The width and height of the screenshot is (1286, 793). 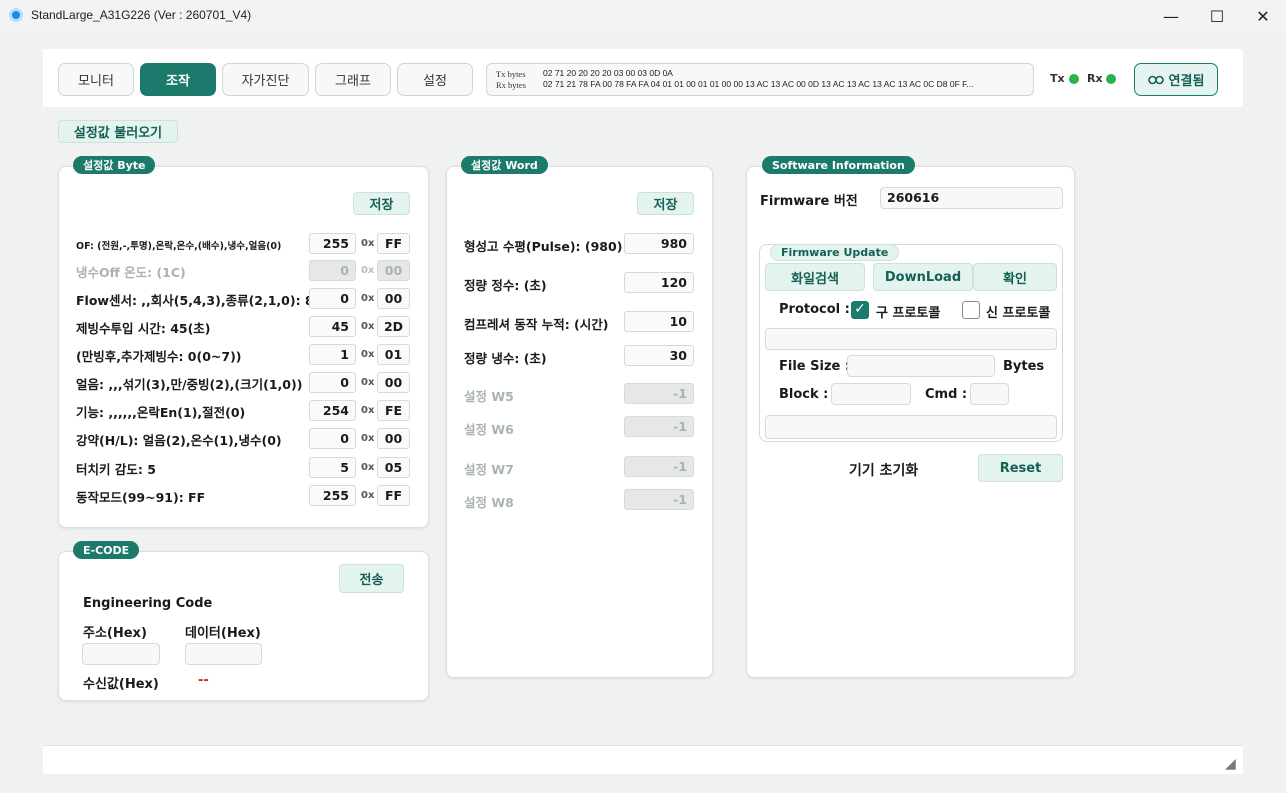 What do you see at coordinates (121, 654) in the screenshot?
I see `address-input` at bounding box center [121, 654].